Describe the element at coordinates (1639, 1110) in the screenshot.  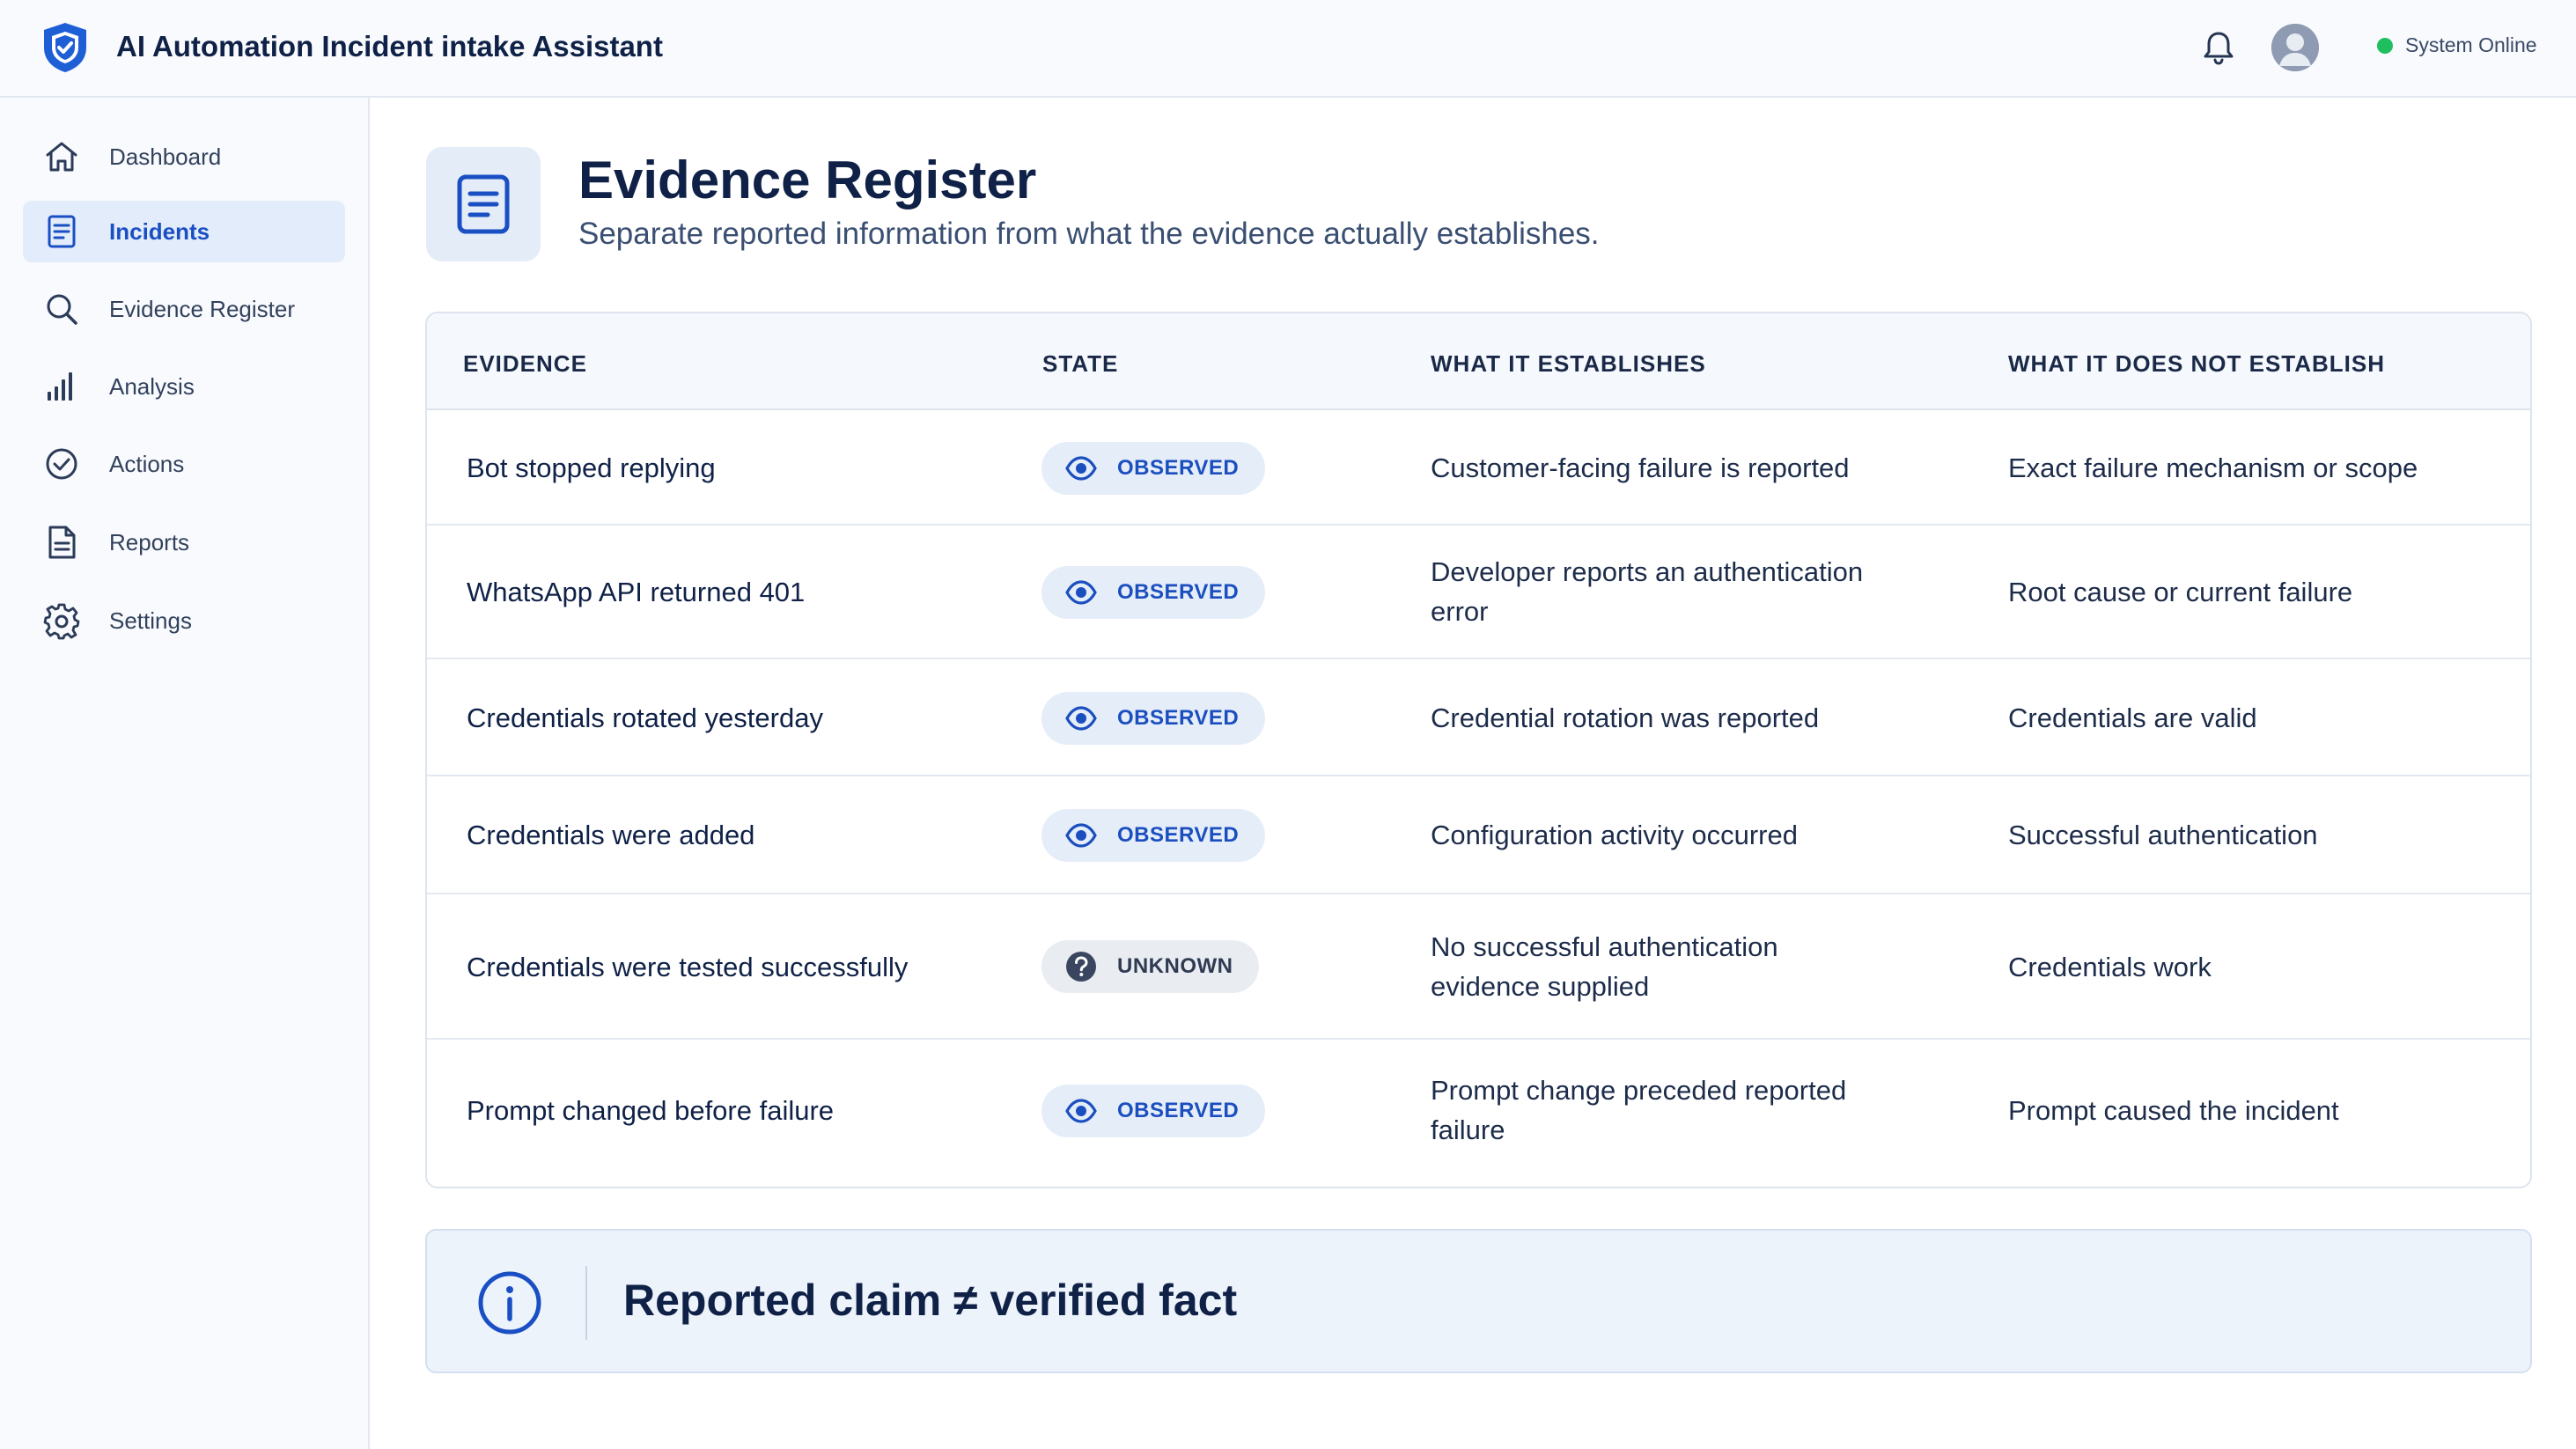
I see `establishes-cell: Prompt change preceded reported failure` at that location.